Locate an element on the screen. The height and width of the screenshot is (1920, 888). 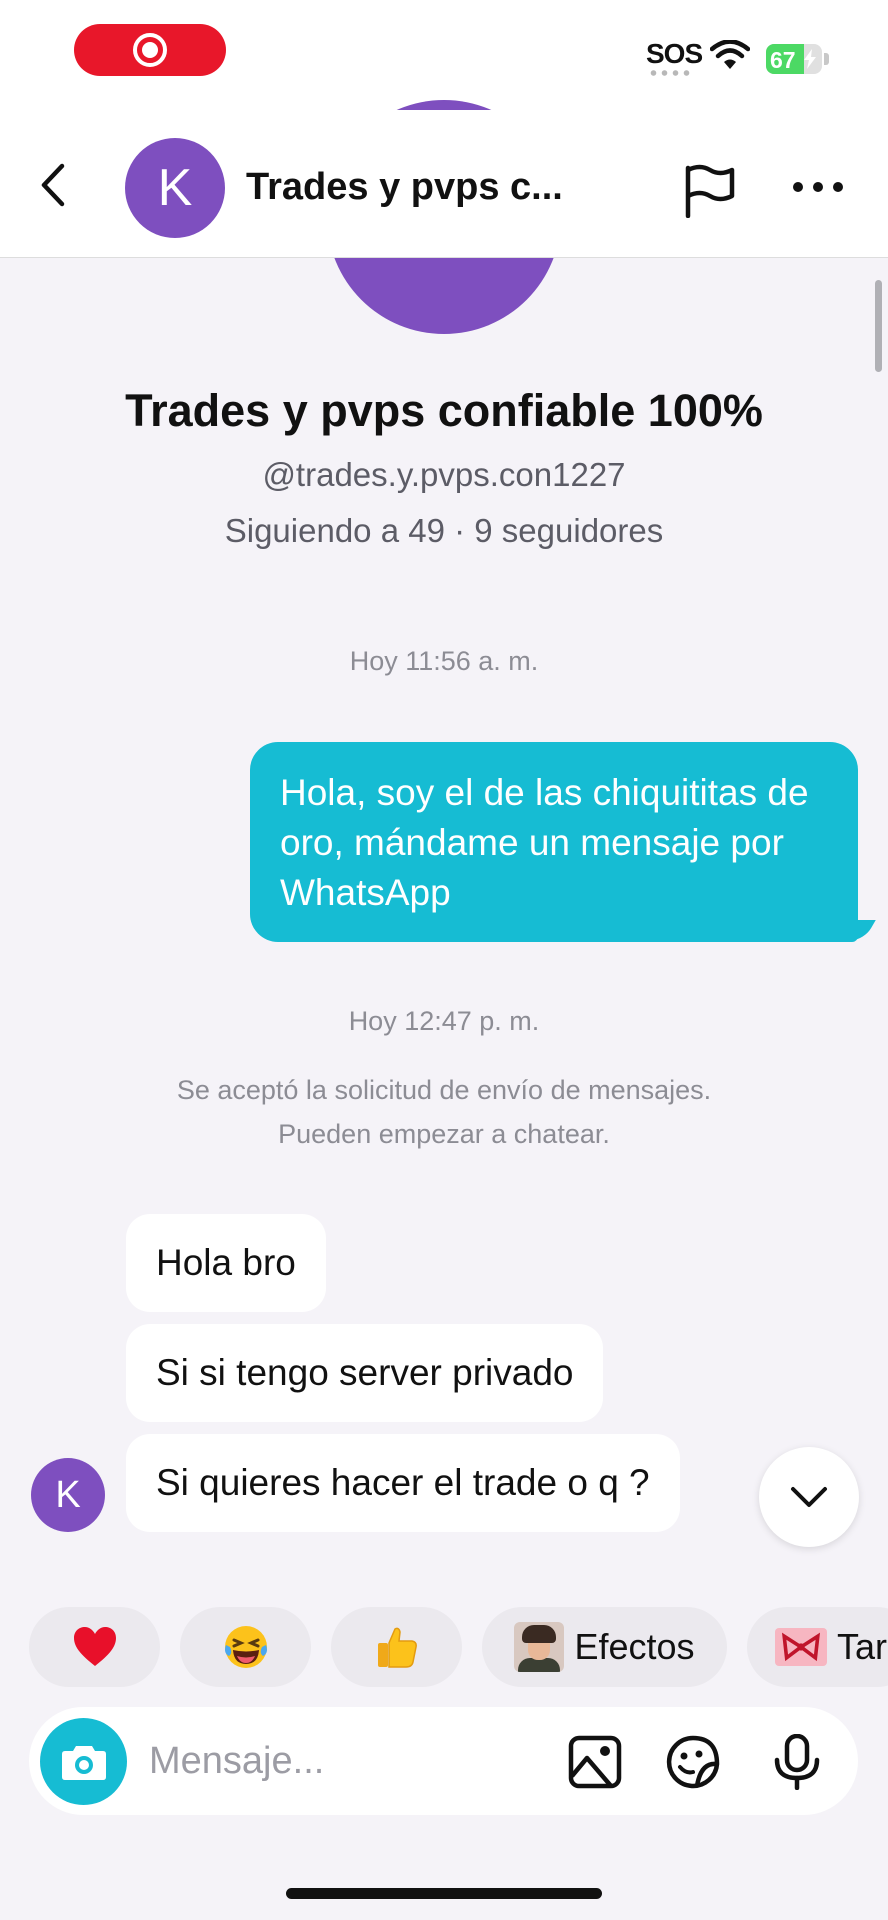
effects-button: Efectos is located at coordinates (604, 1647).